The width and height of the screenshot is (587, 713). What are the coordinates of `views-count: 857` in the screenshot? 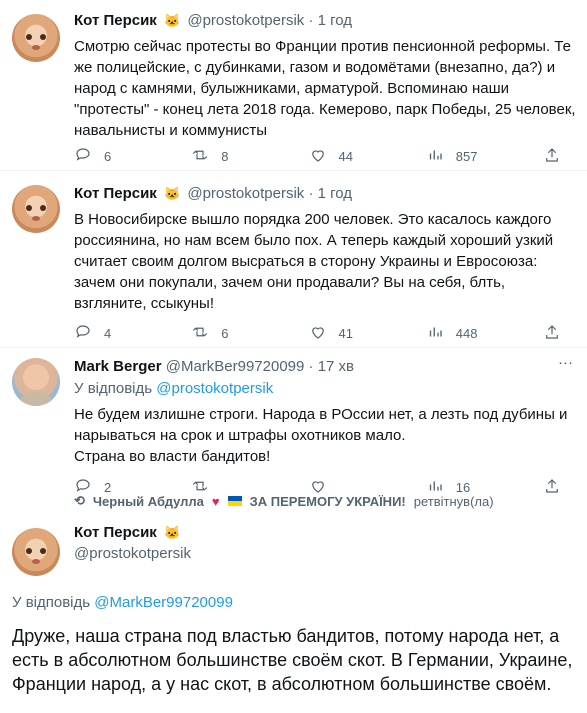 It's located at (466, 156).